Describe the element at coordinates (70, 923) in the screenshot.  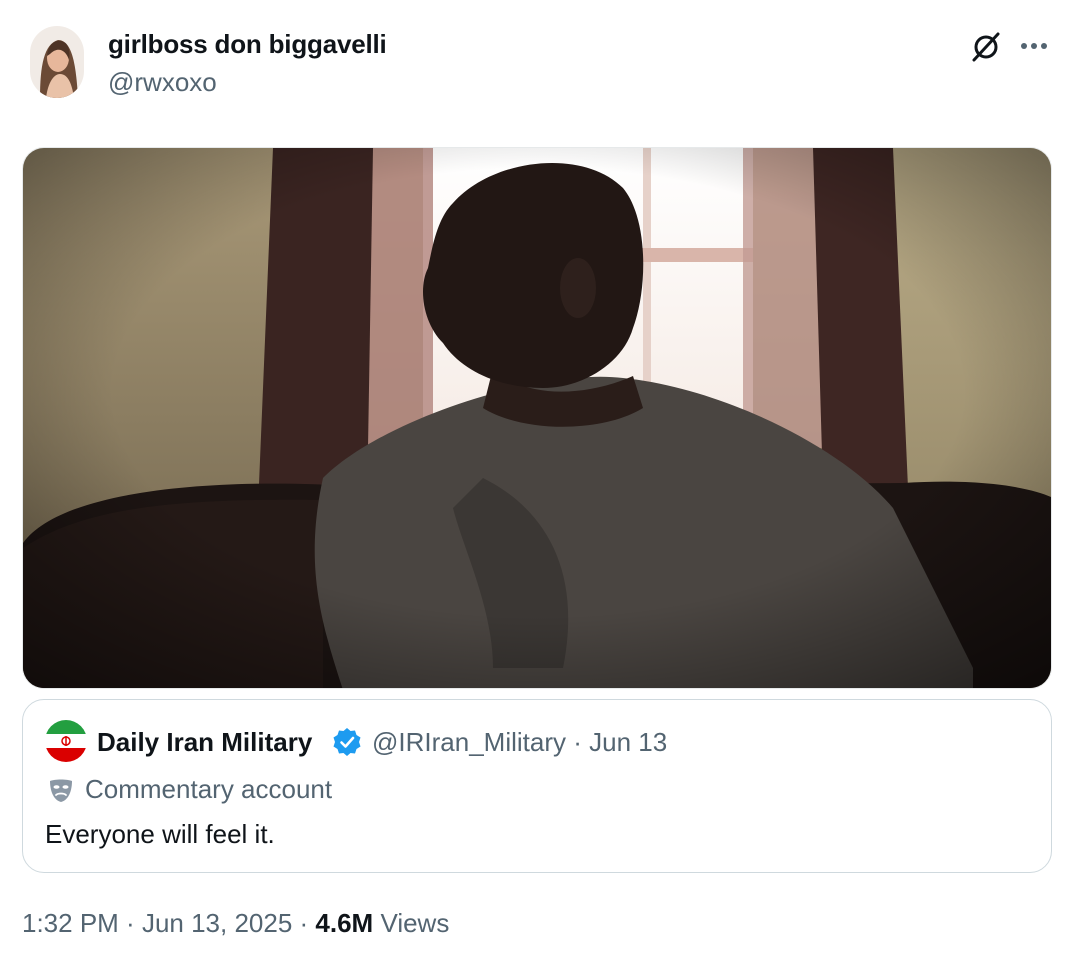
I see `post-time: 1:32 PM` at that location.